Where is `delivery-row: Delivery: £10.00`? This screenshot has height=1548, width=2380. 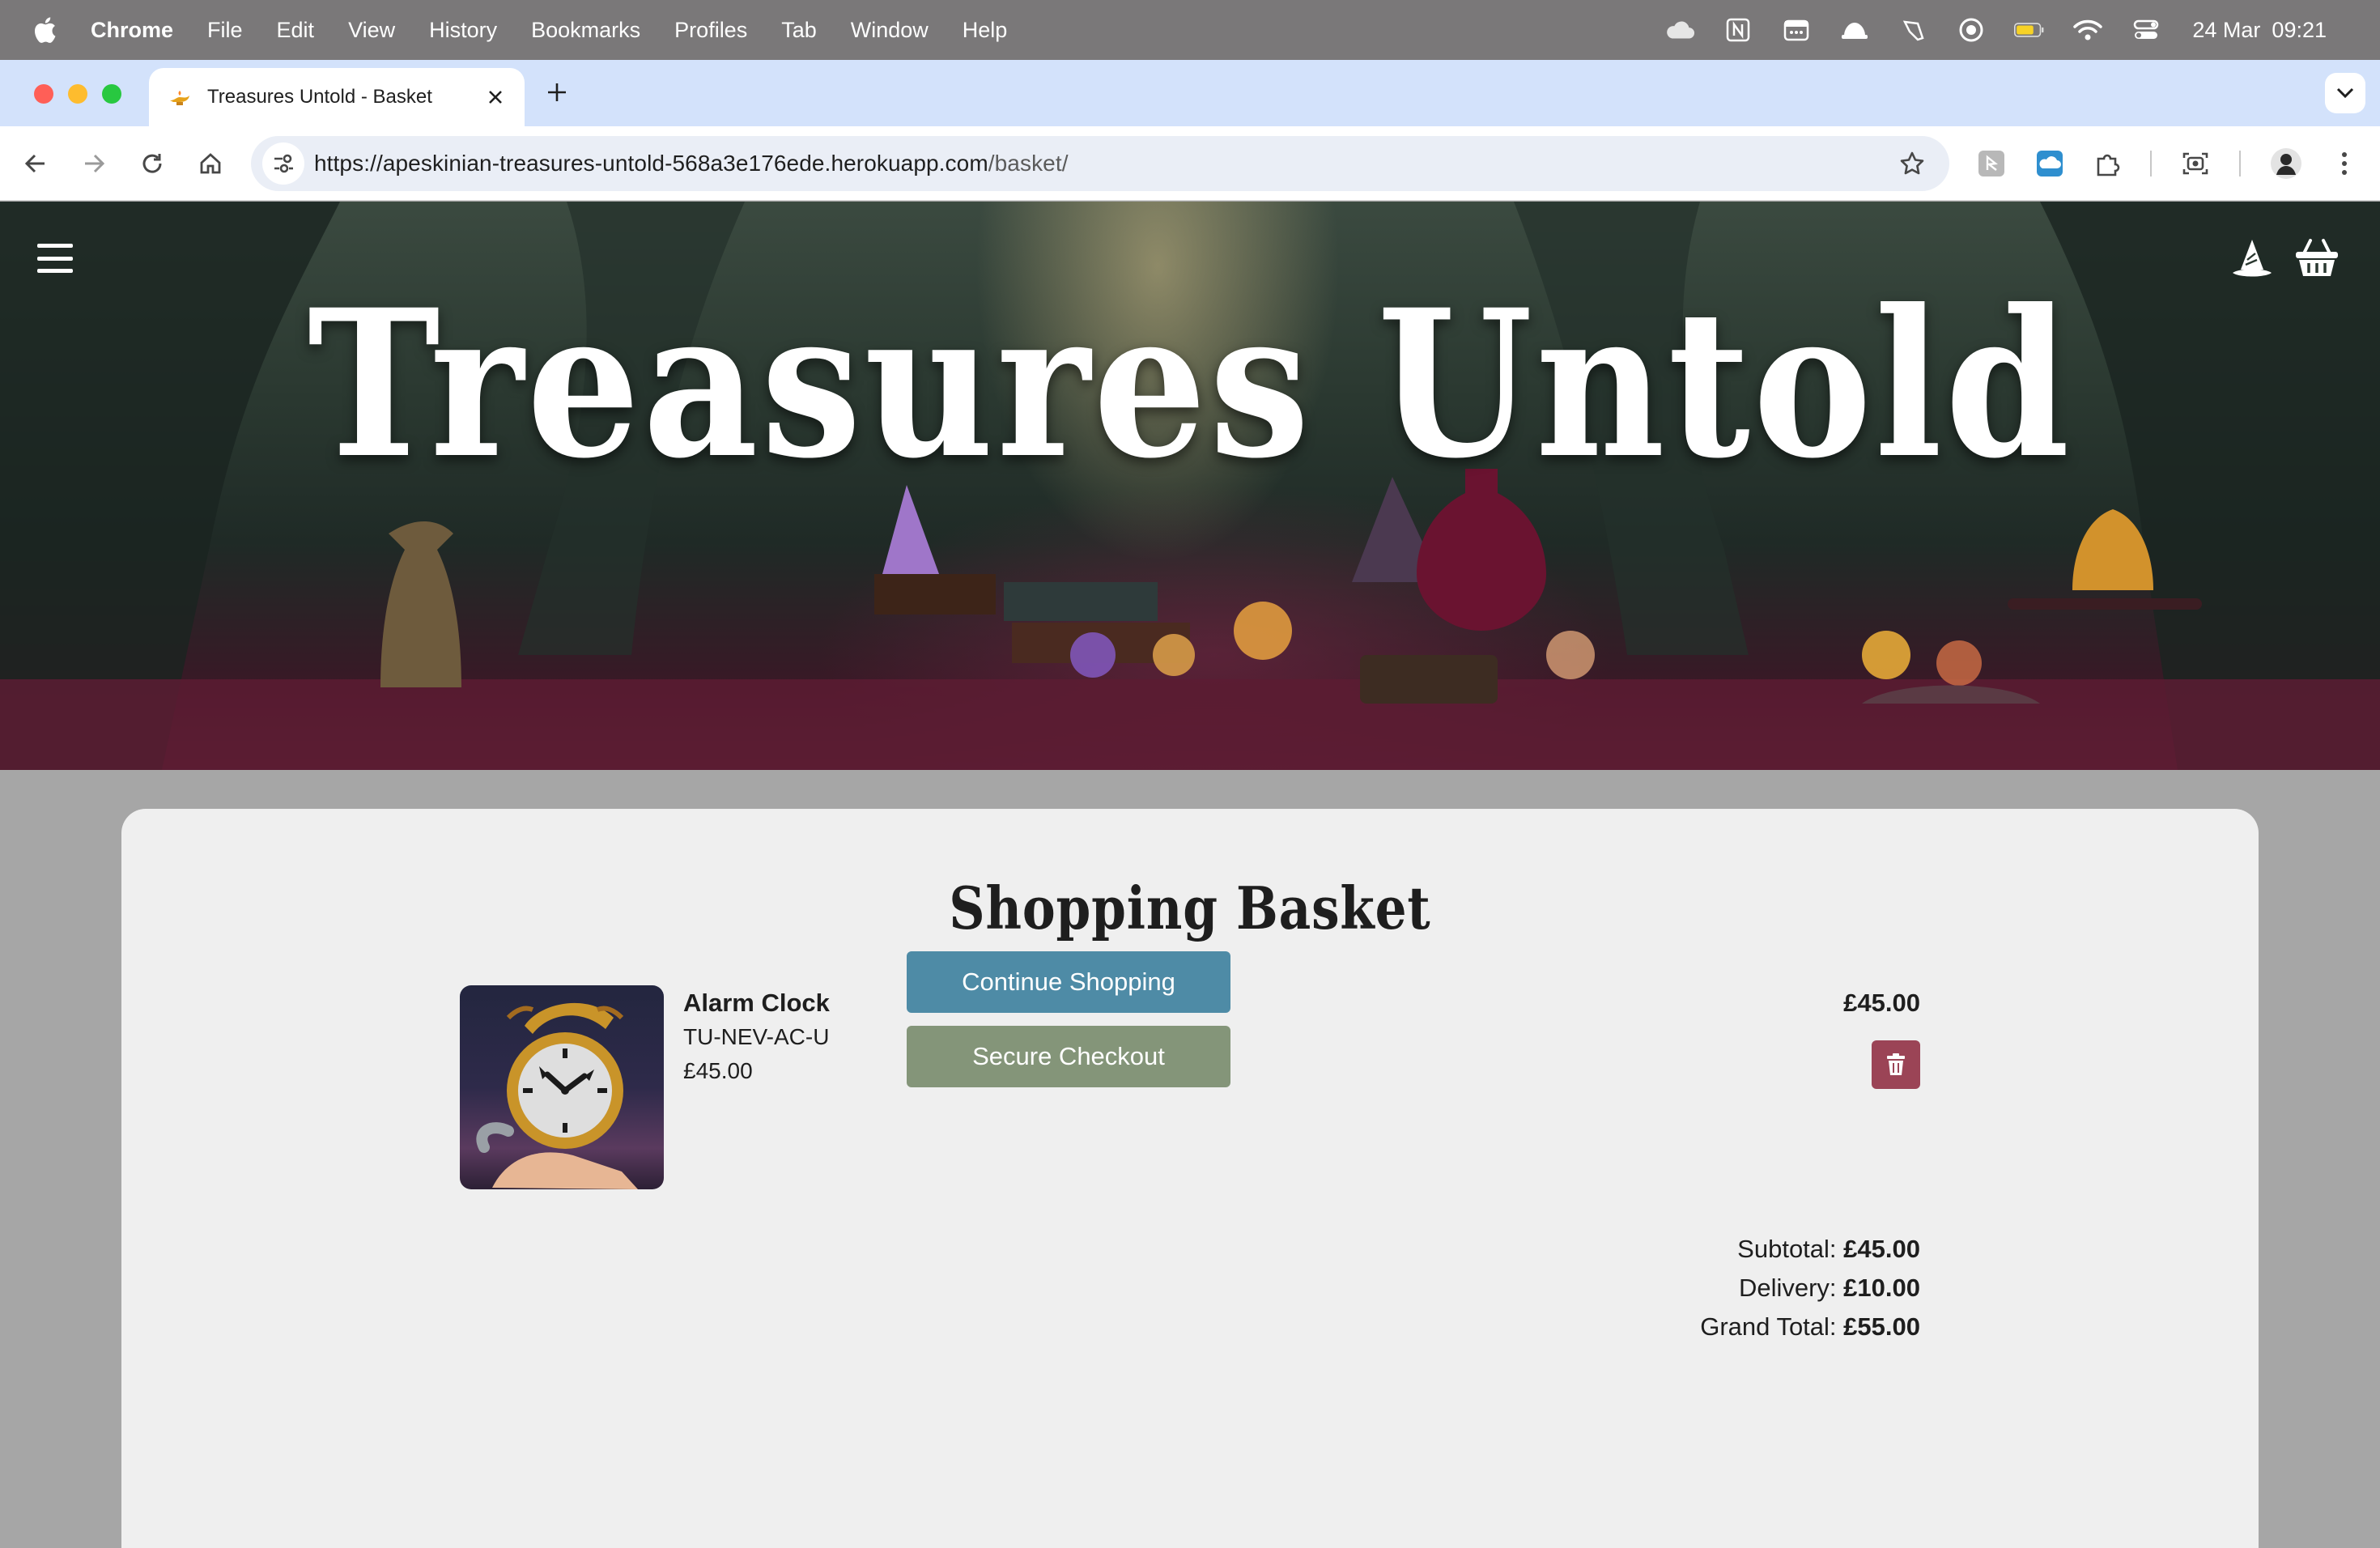
delivery-row: Delivery: £10.00 is located at coordinates (1810, 1289).